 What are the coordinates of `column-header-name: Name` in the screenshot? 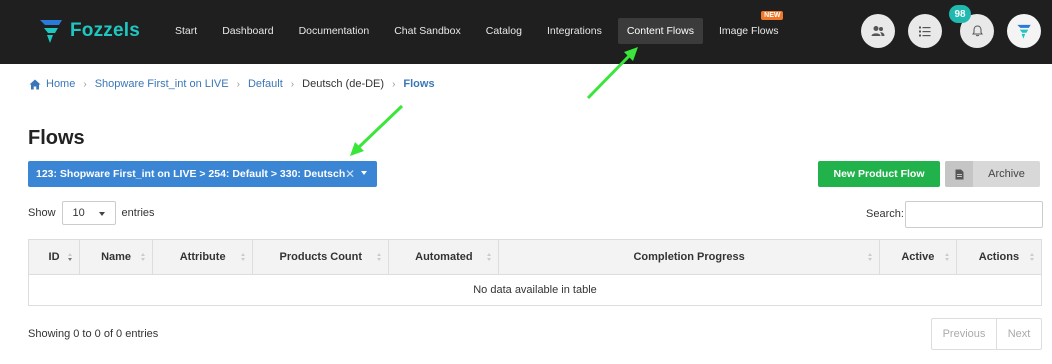 It's located at (116, 257).